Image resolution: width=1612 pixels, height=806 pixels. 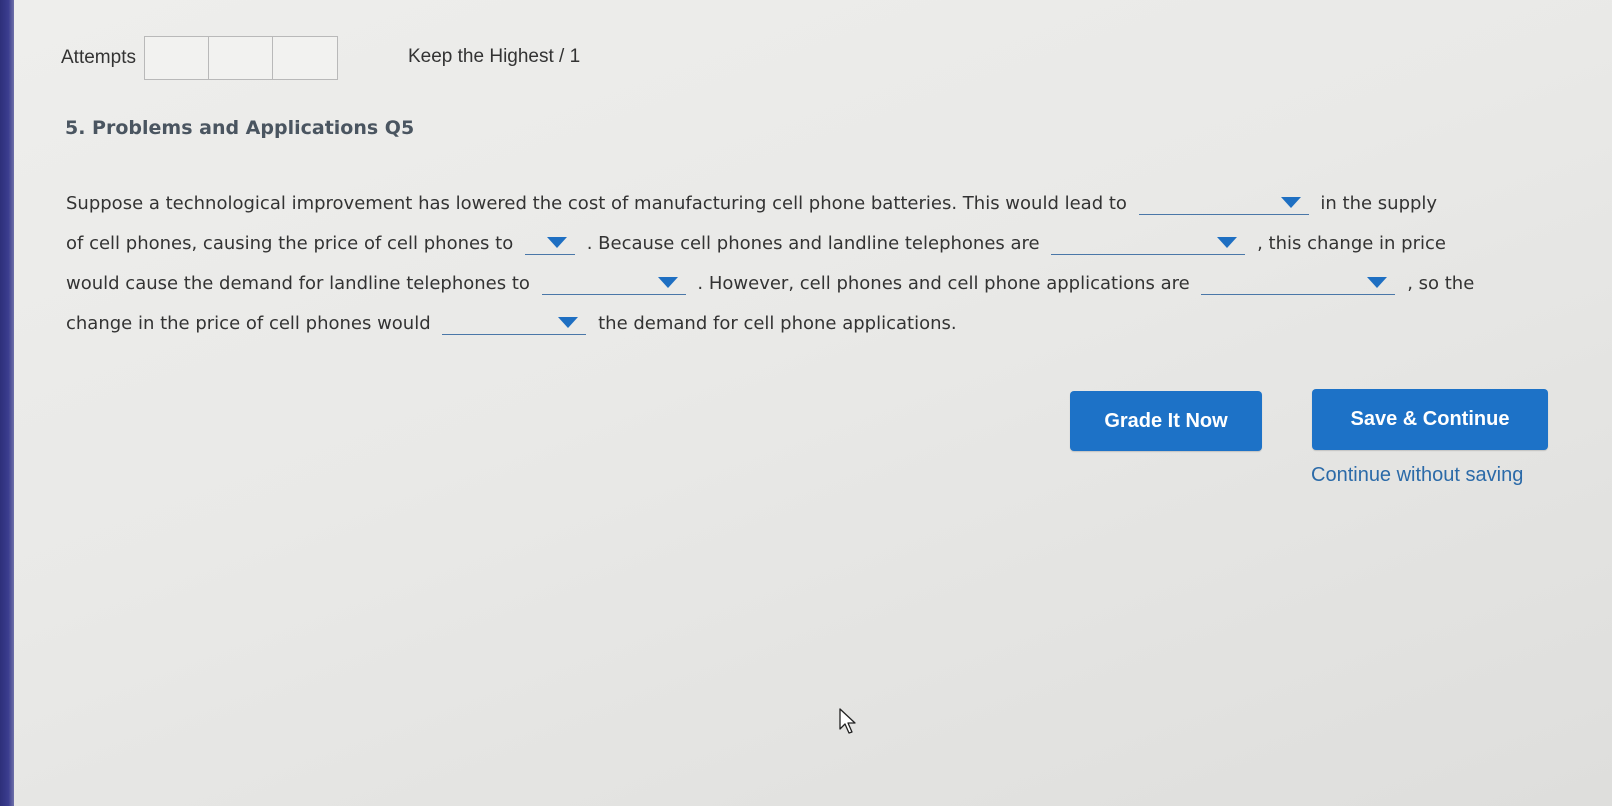 I want to click on question-segment: , this change in price, so click(x=1351, y=243).